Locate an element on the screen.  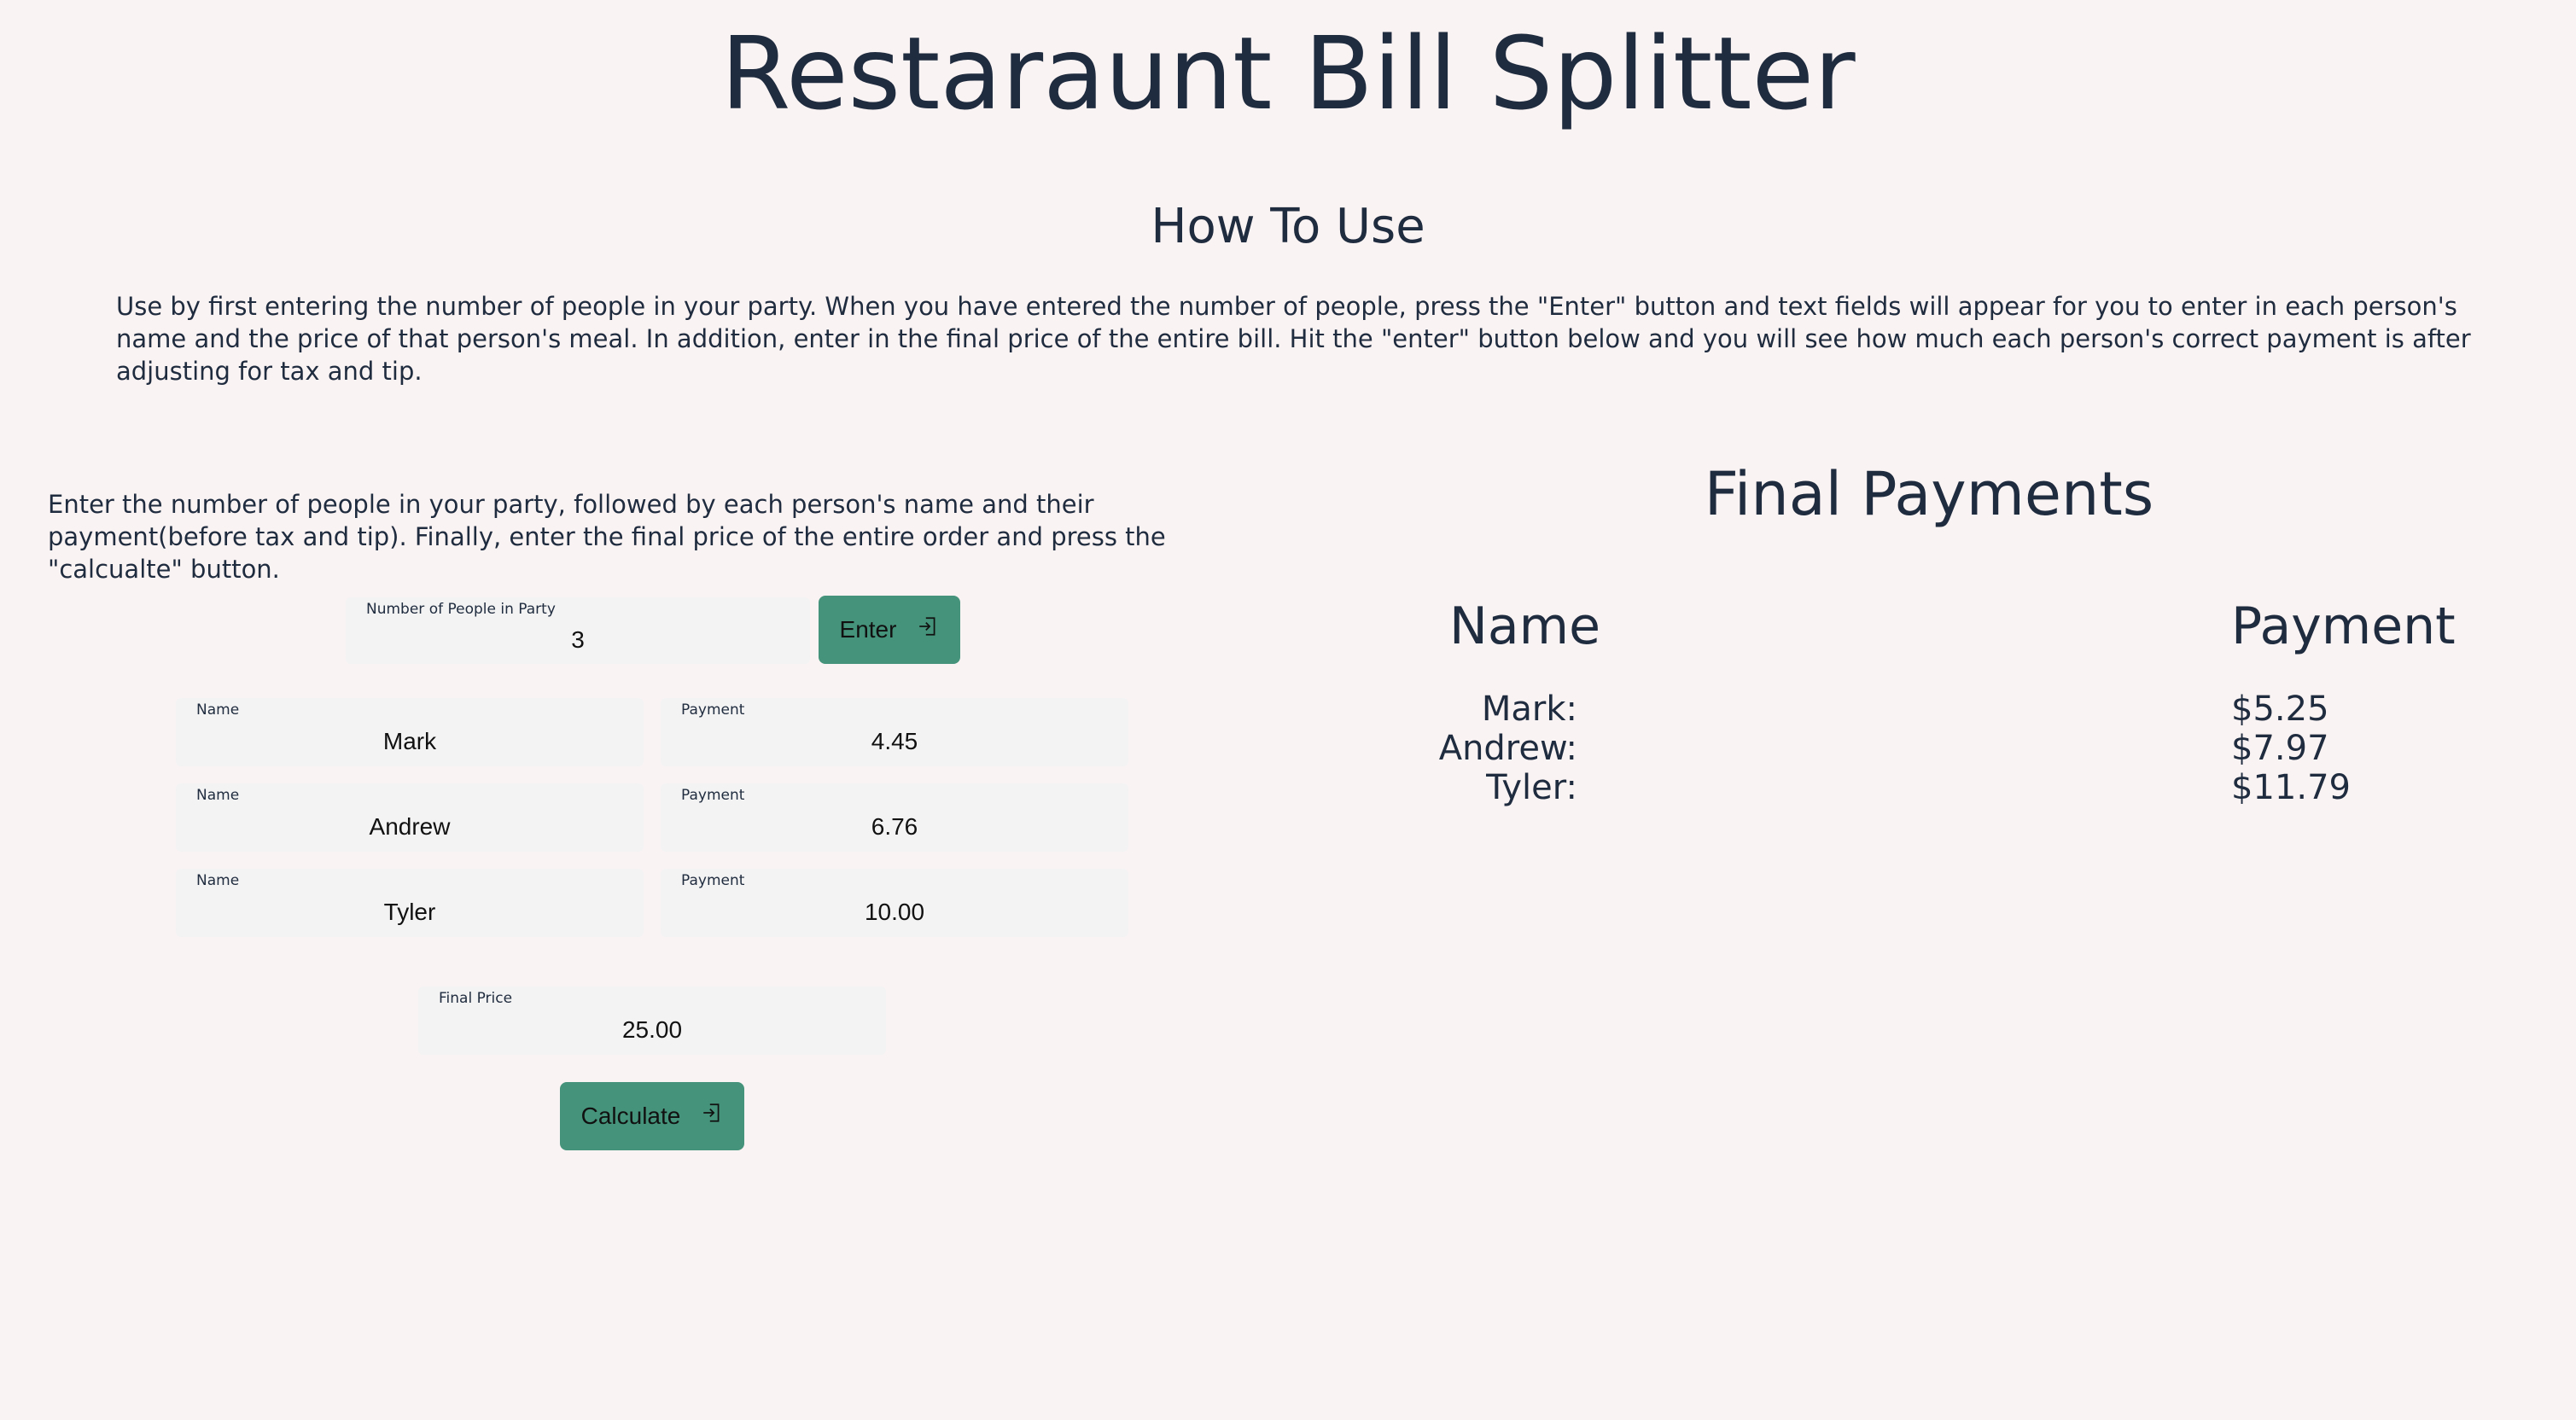
person-name-input: Andrew is located at coordinates (410, 827).